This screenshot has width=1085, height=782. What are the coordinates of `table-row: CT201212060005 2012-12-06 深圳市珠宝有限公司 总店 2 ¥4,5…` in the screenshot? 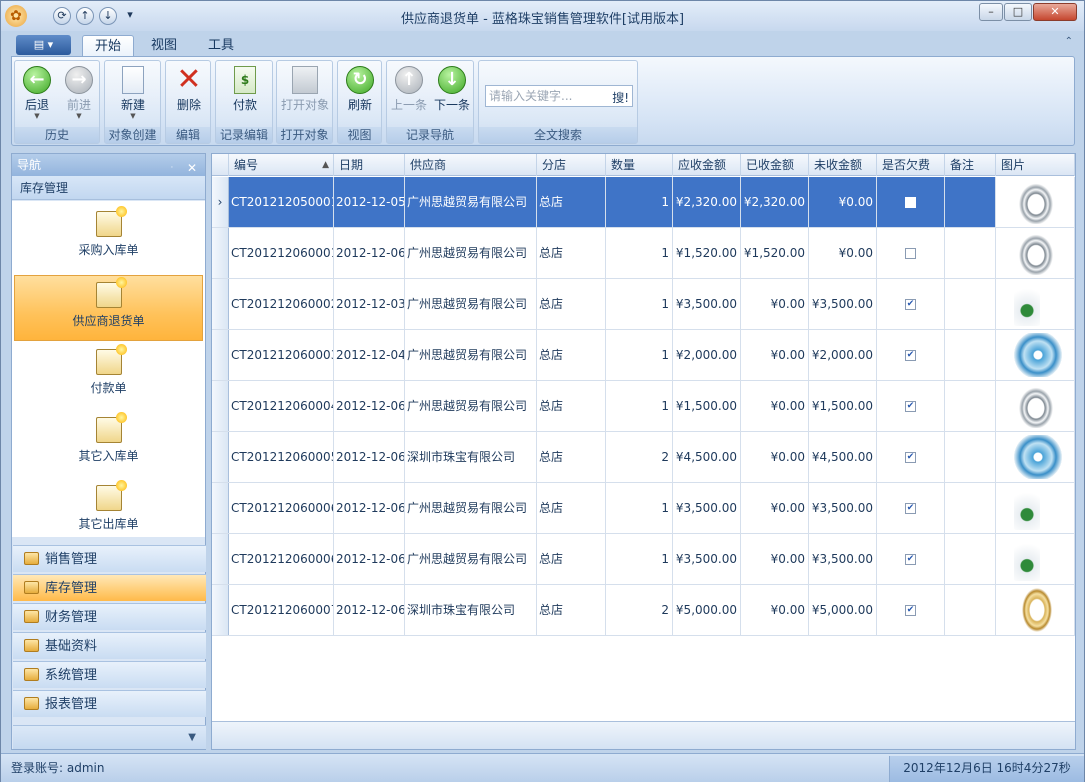 It's located at (643, 457).